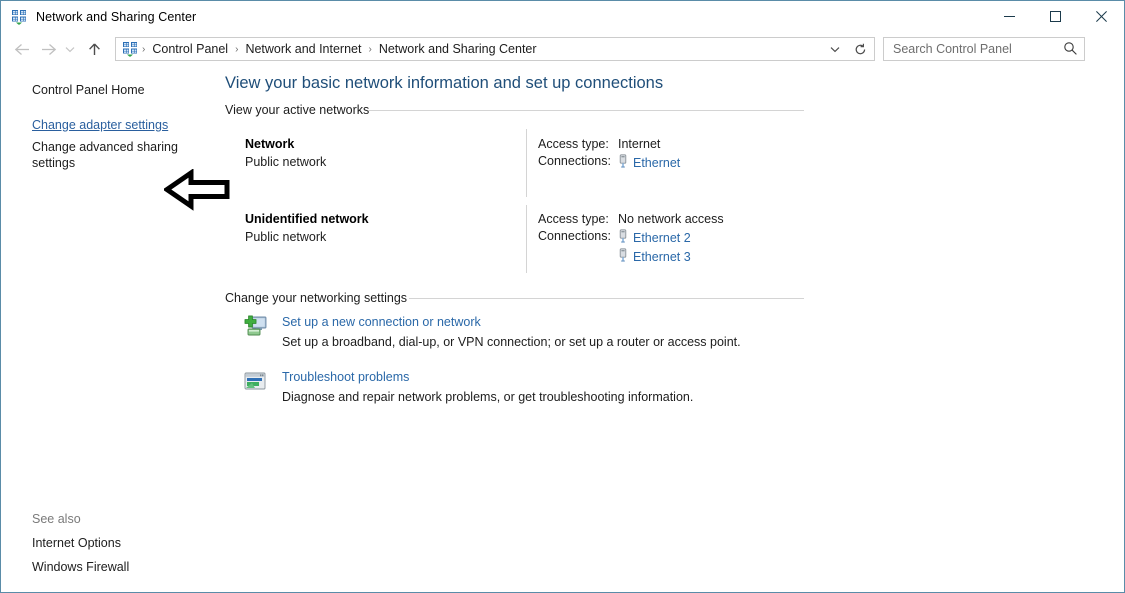  What do you see at coordinates (255, 382) in the screenshot?
I see `troubleshoot-icon` at bounding box center [255, 382].